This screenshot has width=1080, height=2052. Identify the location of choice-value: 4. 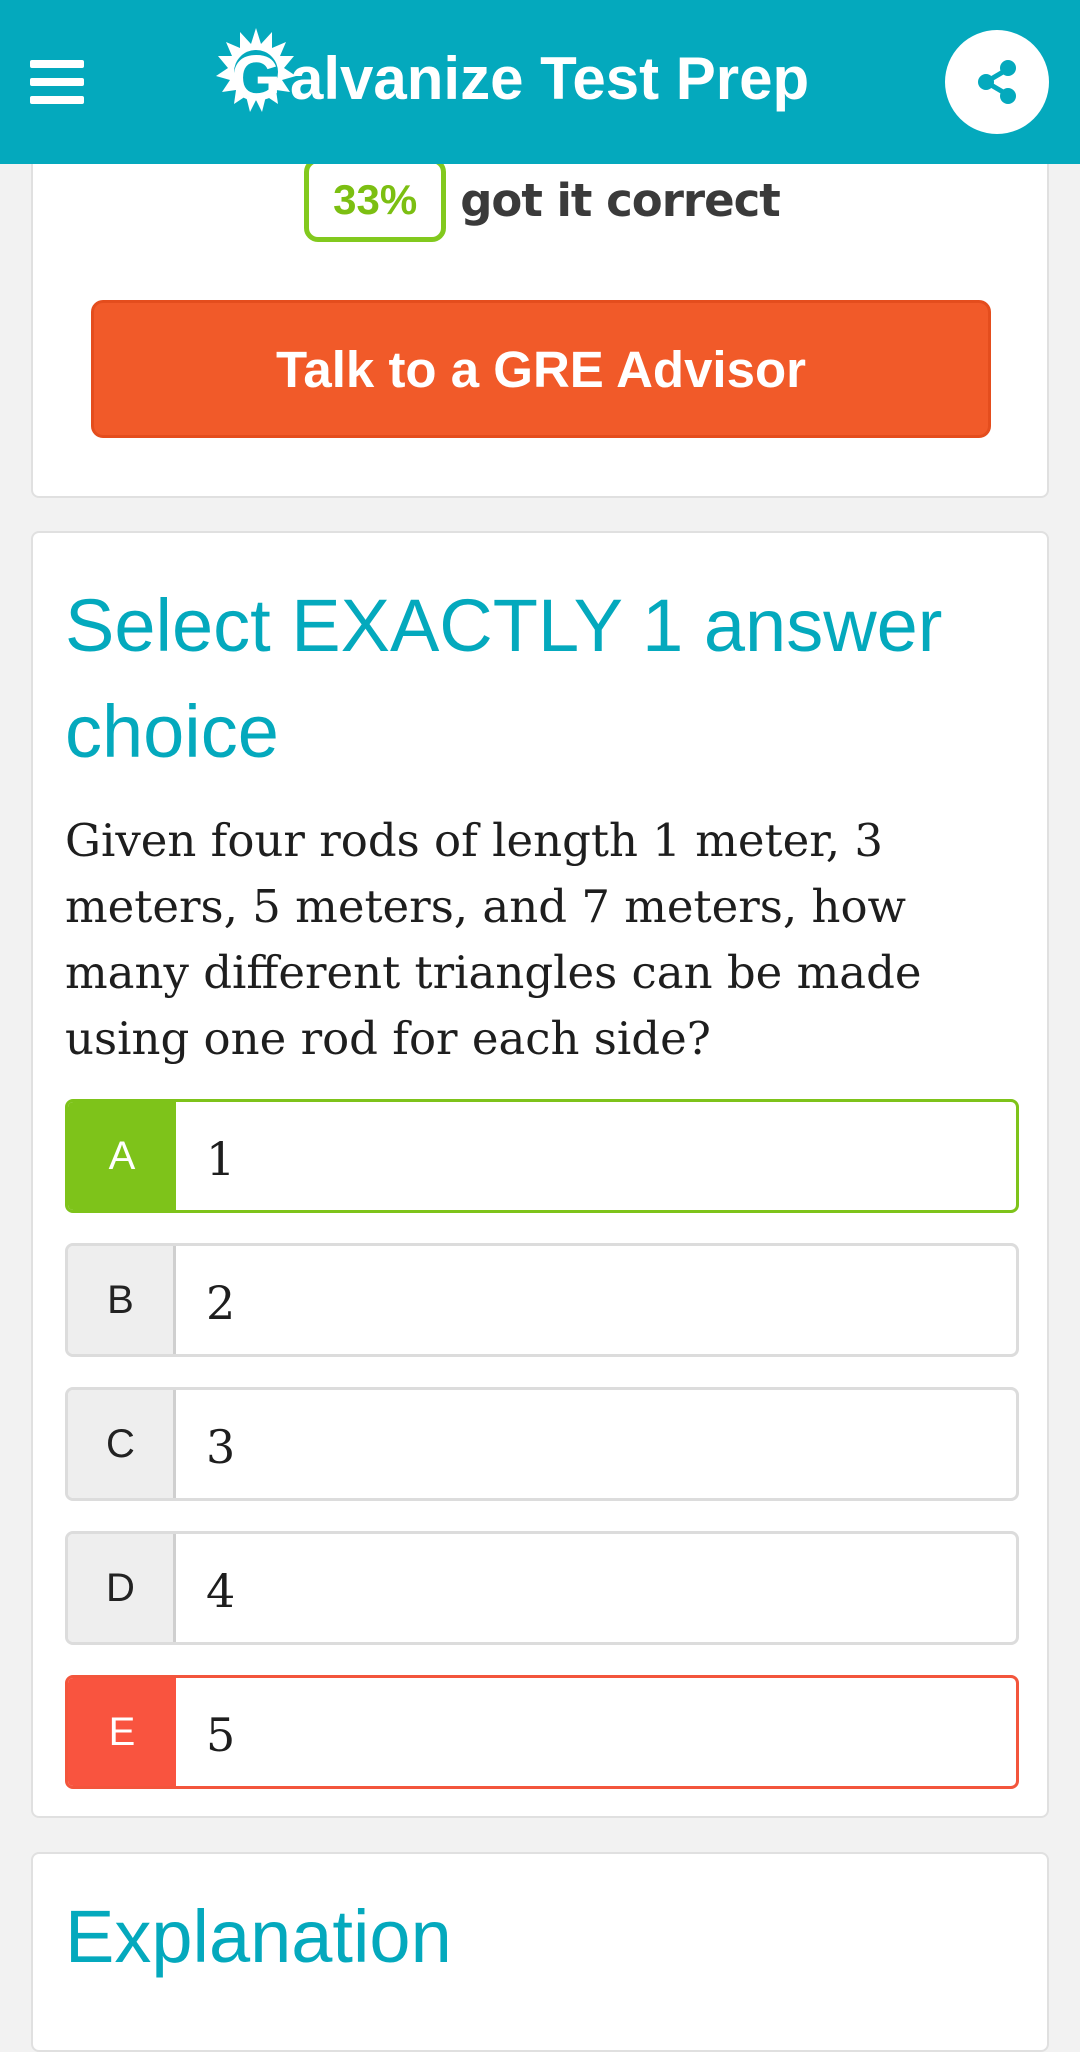
(221, 1591).